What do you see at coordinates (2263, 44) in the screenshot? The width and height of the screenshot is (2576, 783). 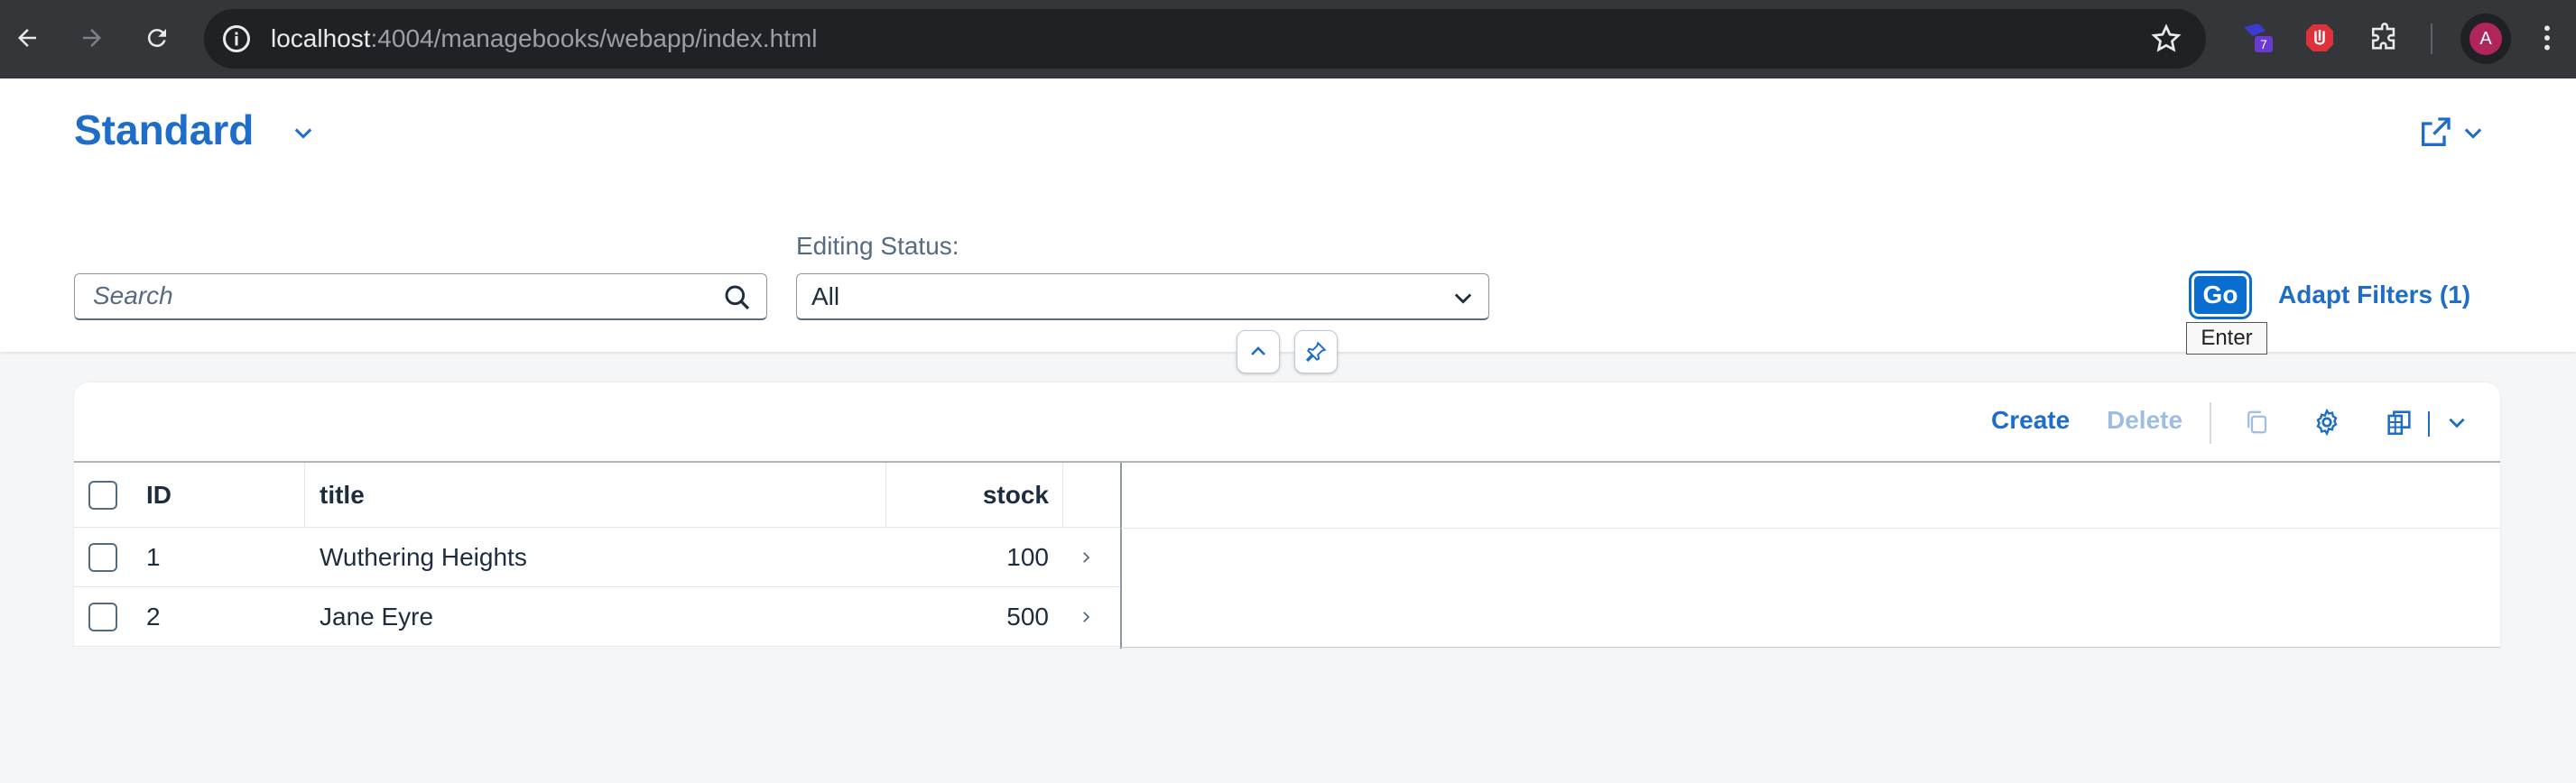 I see `svg-text: 7` at bounding box center [2263, 44].